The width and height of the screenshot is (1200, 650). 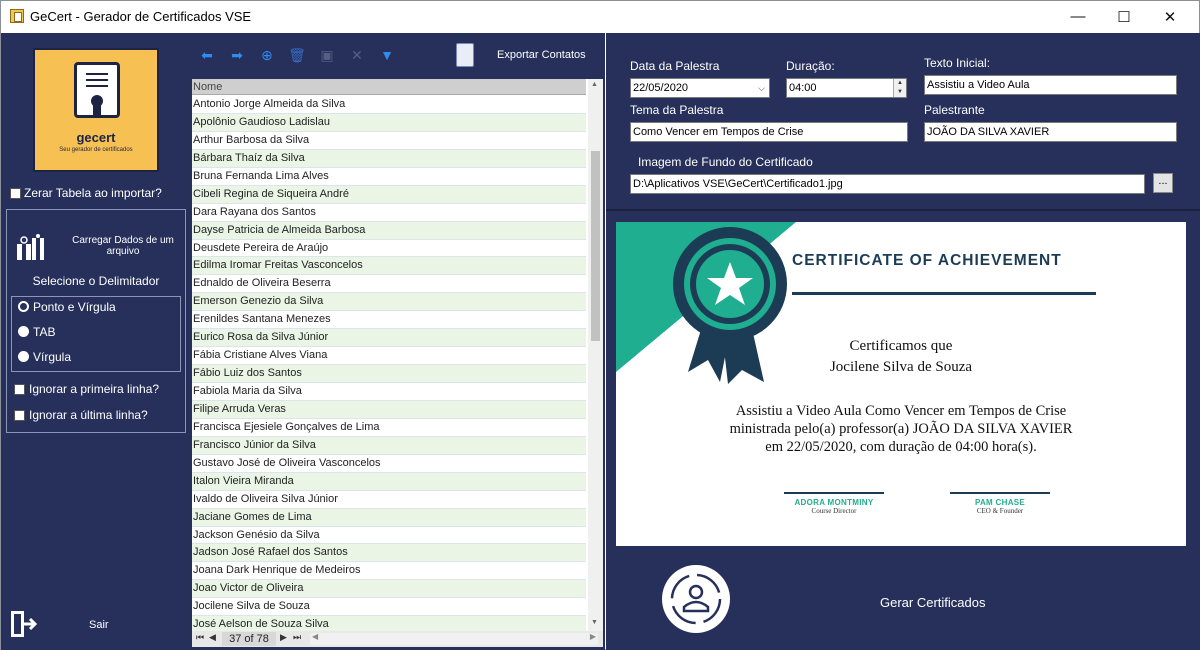 I want to click on table-row: Jadson José Rafael dos Santos, so click(x=389, y=553).